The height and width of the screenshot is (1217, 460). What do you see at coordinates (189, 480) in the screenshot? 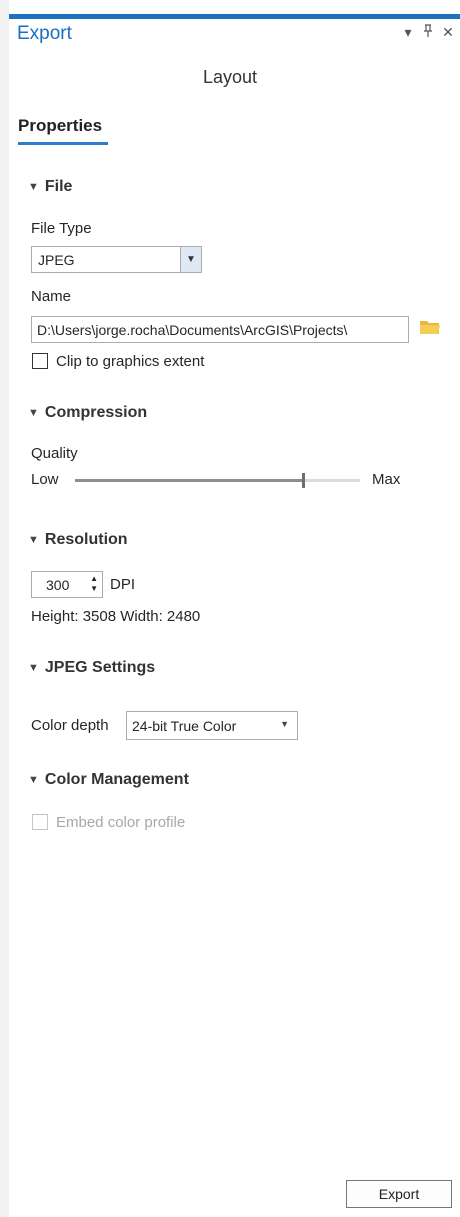
I see `quality-slider-fill` at bounding box center [189, 480].